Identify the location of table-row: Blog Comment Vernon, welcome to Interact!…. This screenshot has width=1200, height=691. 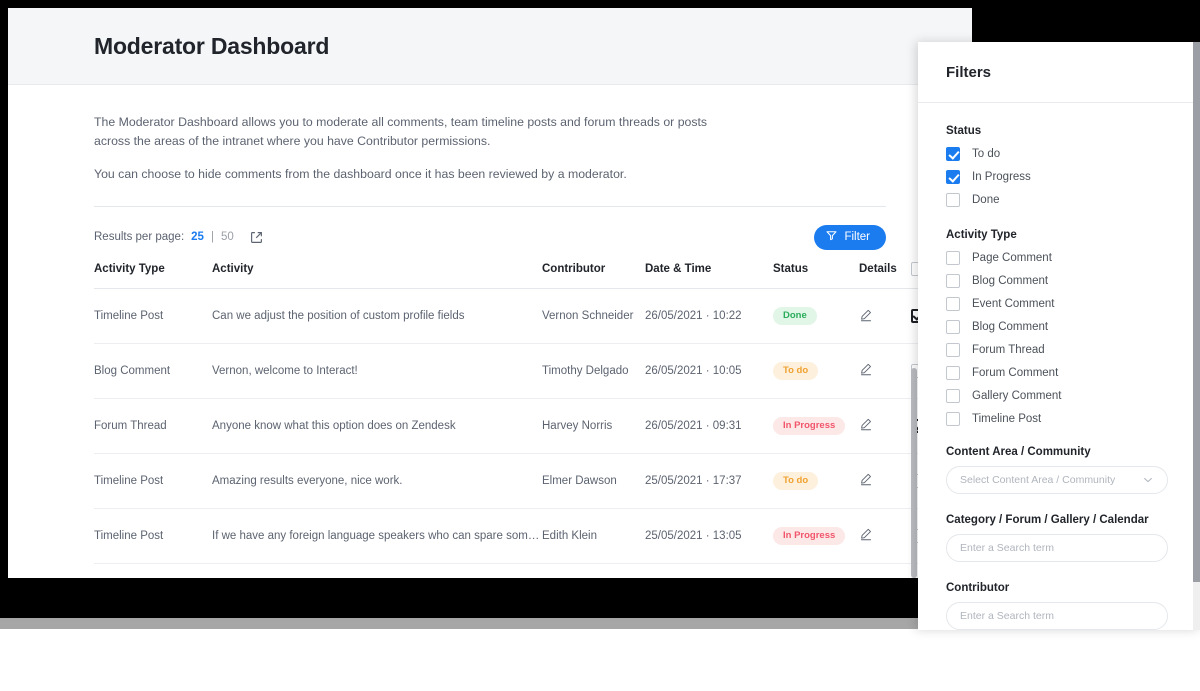
(522, 371).